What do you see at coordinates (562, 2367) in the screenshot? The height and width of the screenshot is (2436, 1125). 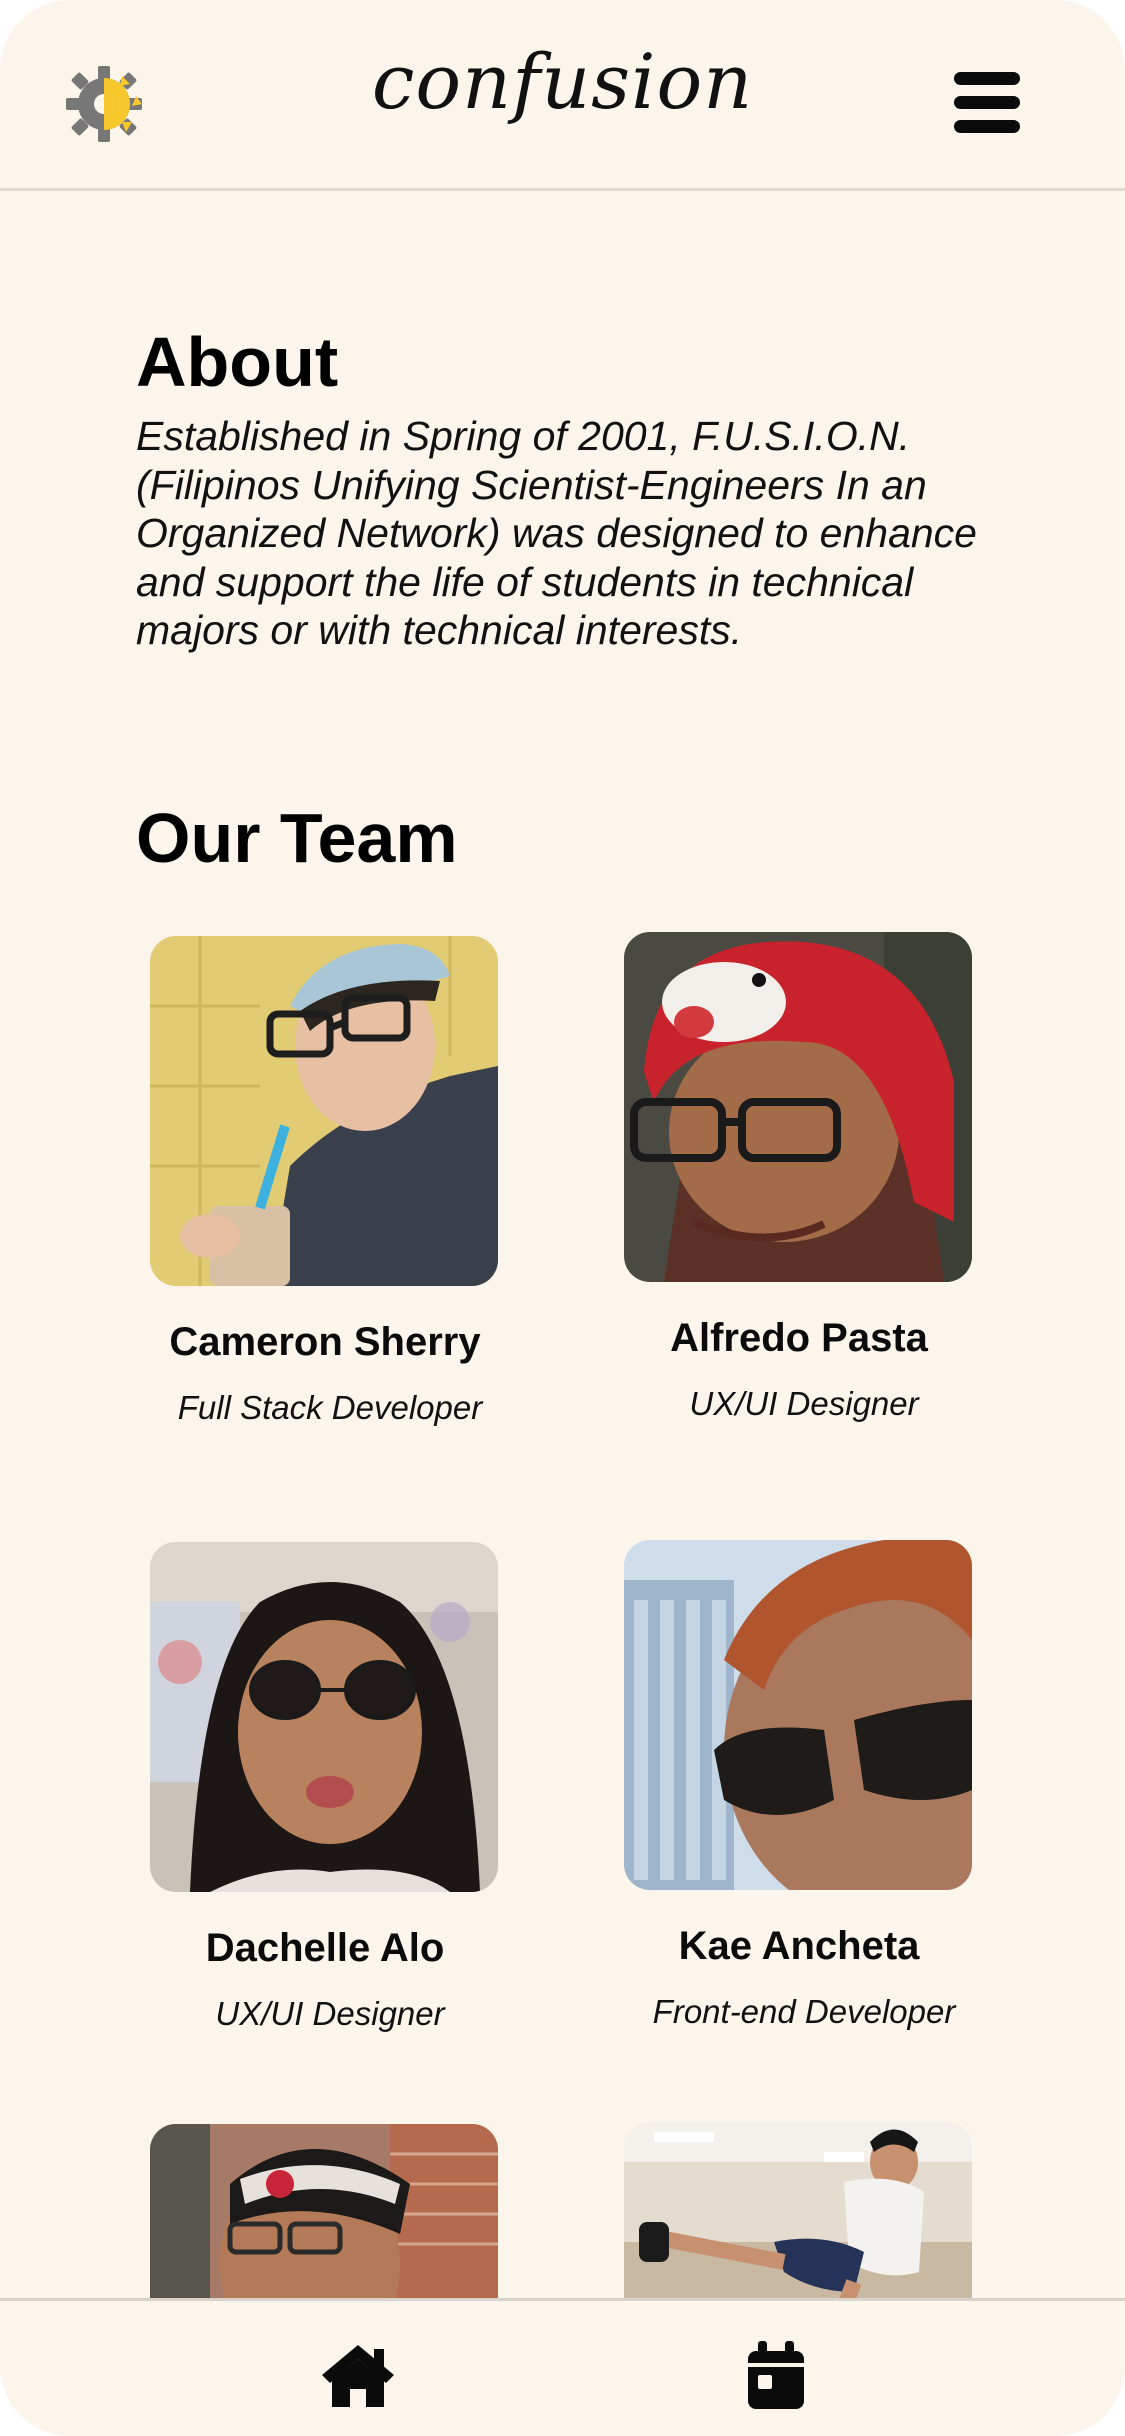 I see `bottom-navigation` at bounding box center [562, 2367].